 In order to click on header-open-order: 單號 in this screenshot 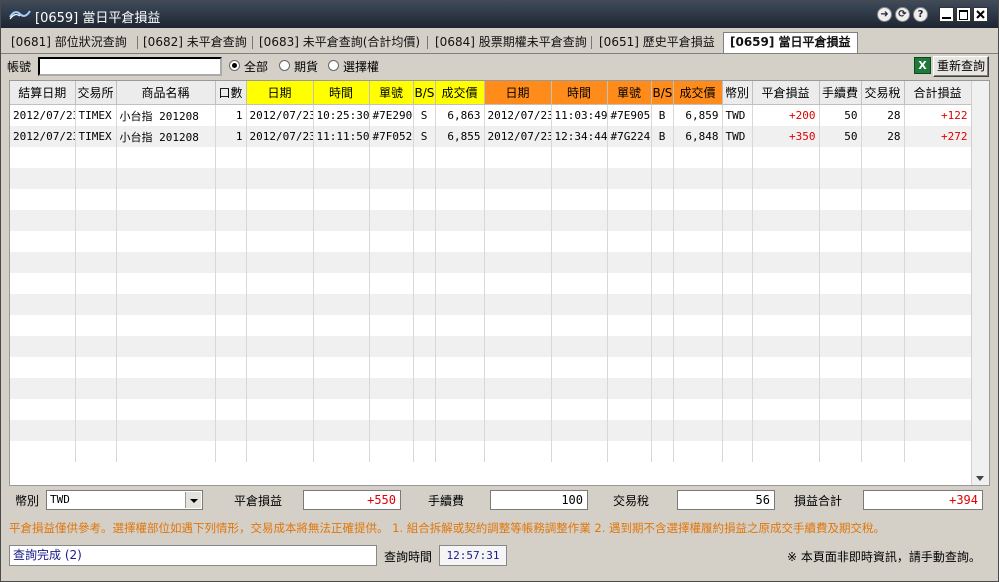, I will do `click(391, 93)`.